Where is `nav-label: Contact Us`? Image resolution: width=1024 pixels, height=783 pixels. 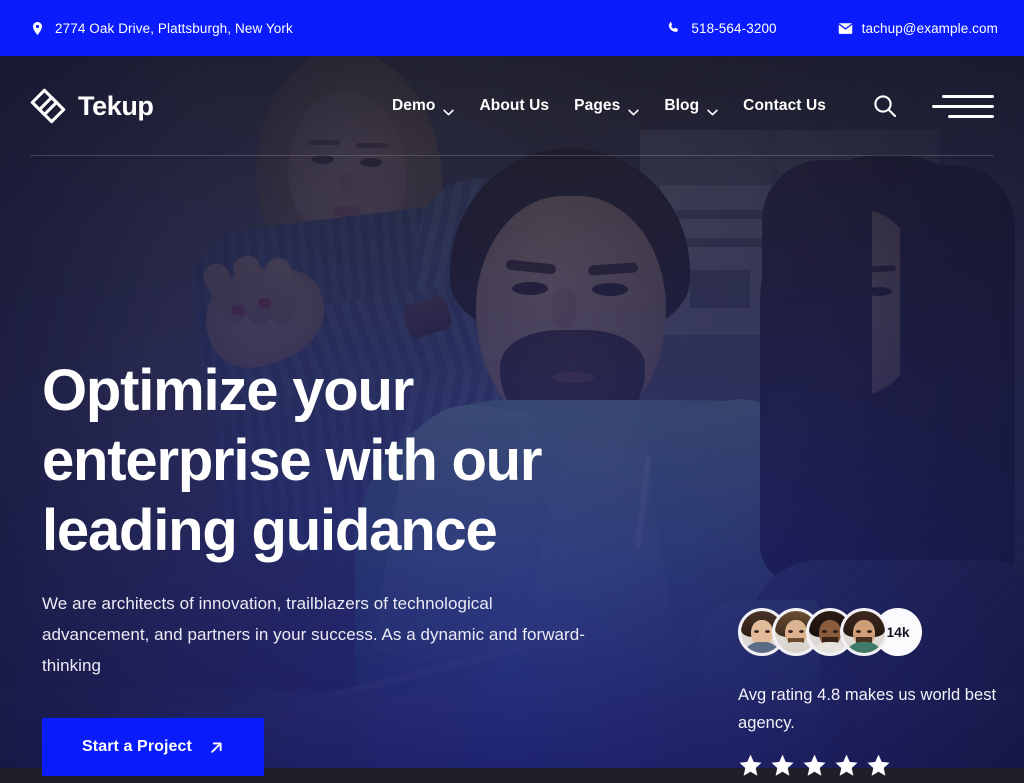 nav-label: Contact Us is located at coordinates (784, 105).